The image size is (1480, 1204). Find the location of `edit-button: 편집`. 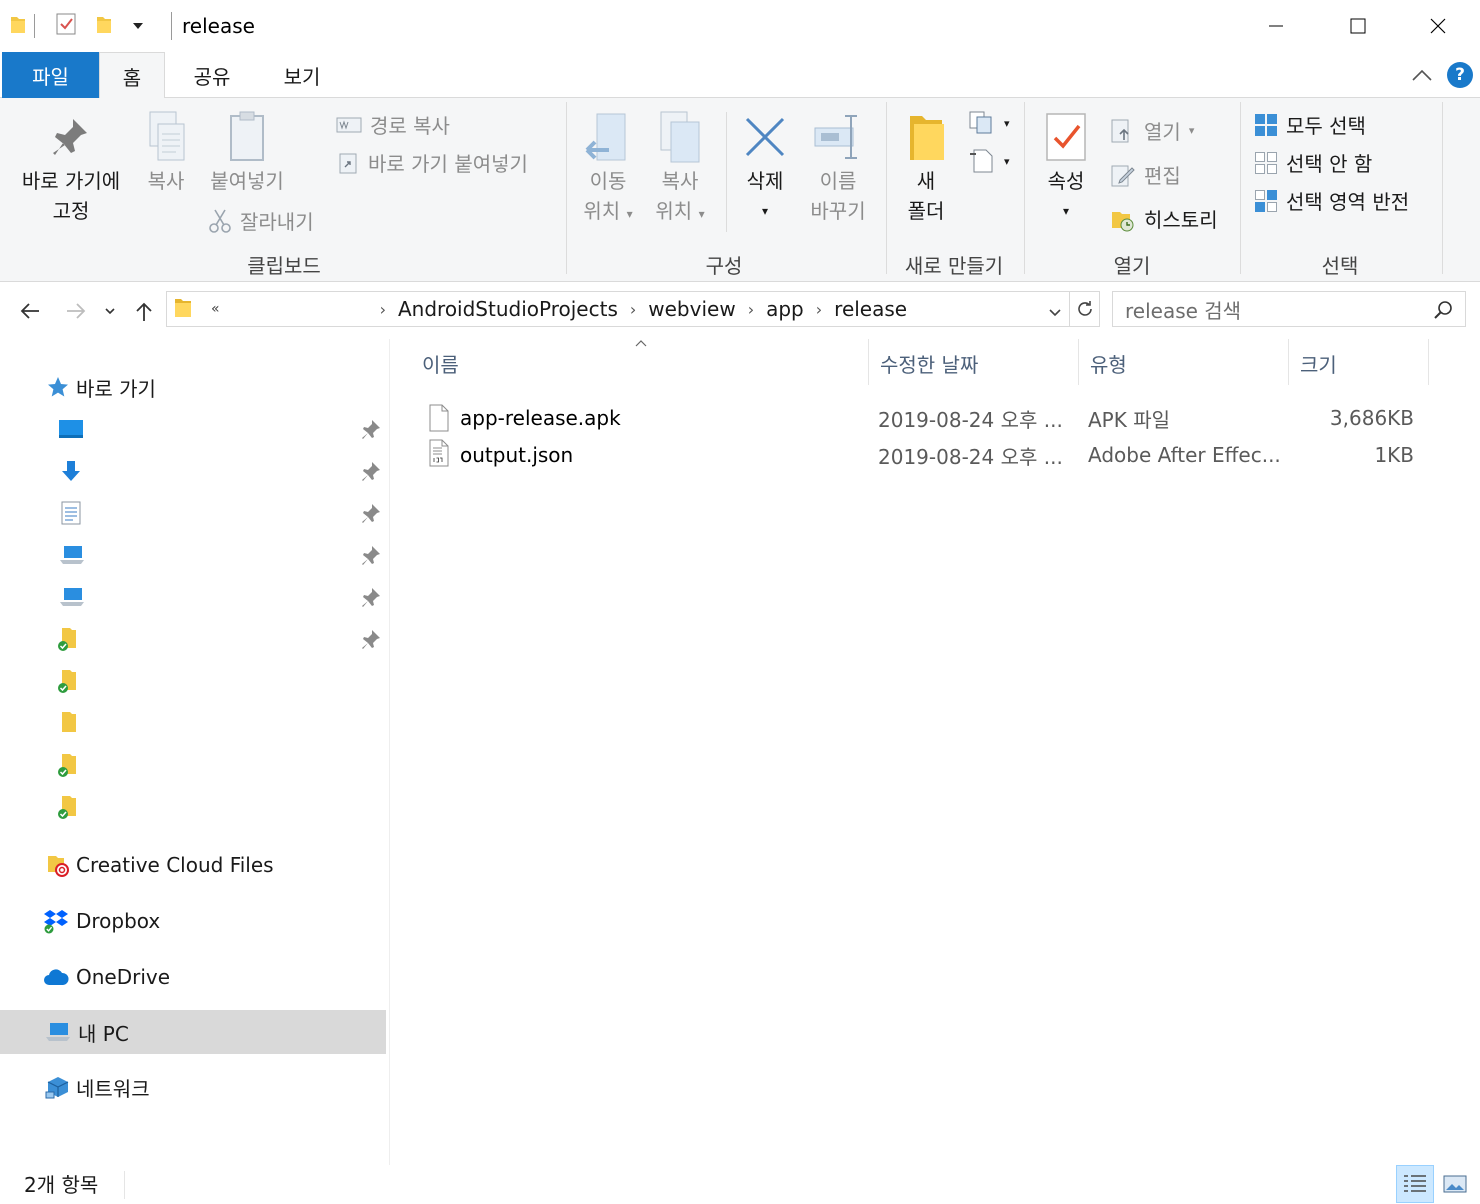

edit-button: 편집 is located at coordinates (1145, 174).